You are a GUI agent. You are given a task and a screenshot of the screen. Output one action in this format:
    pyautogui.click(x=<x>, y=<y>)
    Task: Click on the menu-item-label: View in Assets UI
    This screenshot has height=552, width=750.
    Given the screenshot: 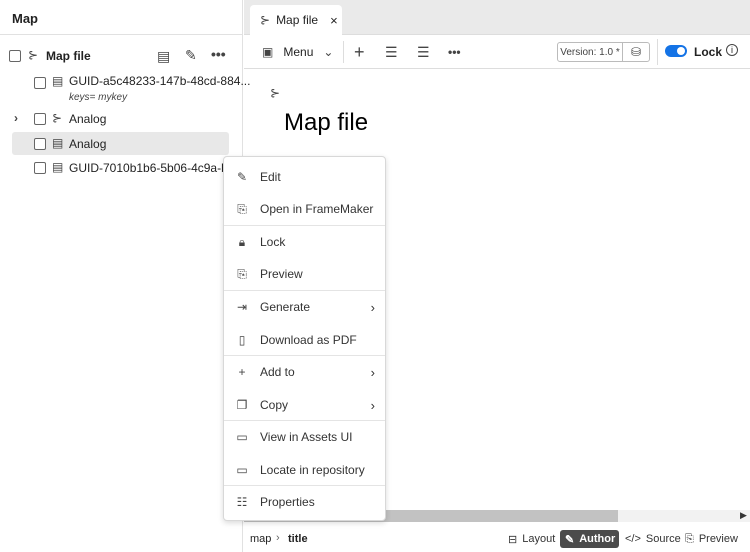 What is the action you would take?
    pyautogui.click(x=306, y=437)
    